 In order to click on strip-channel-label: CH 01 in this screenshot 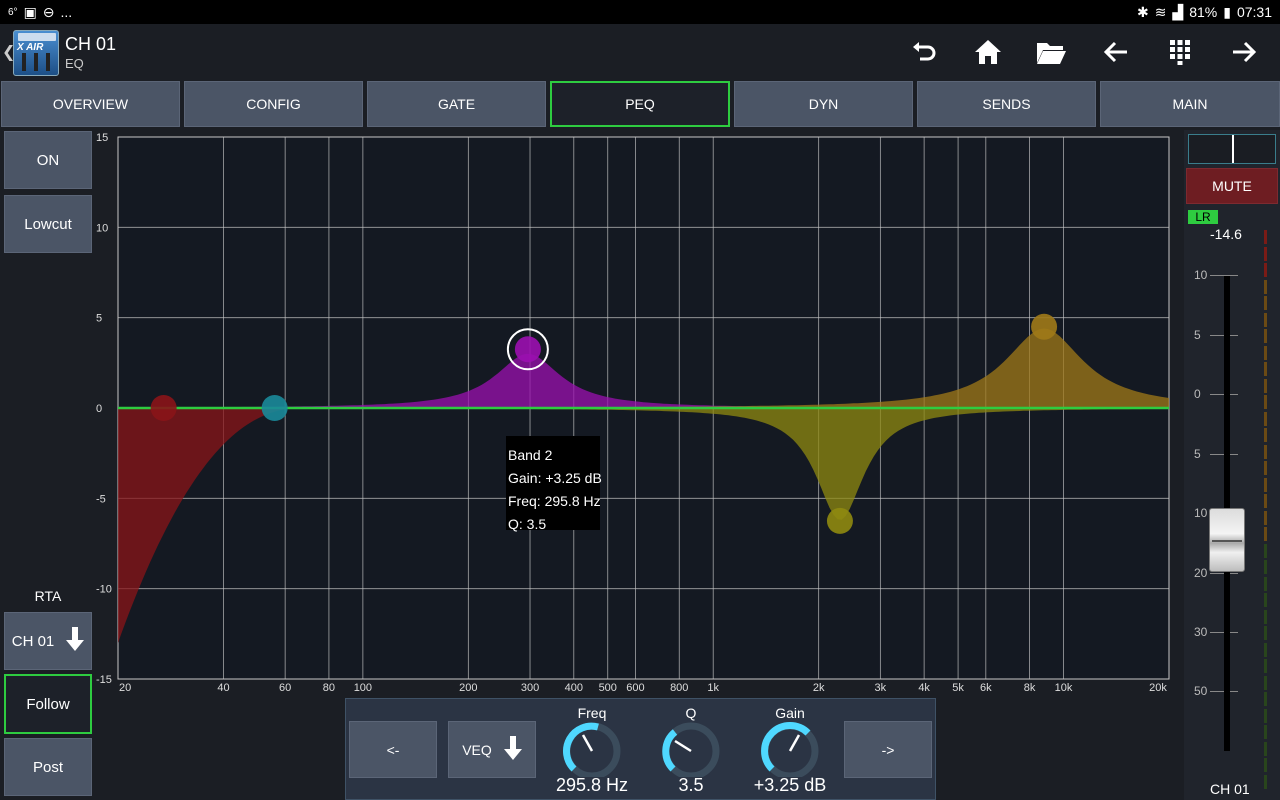, I will do `click(1230, 789)`.